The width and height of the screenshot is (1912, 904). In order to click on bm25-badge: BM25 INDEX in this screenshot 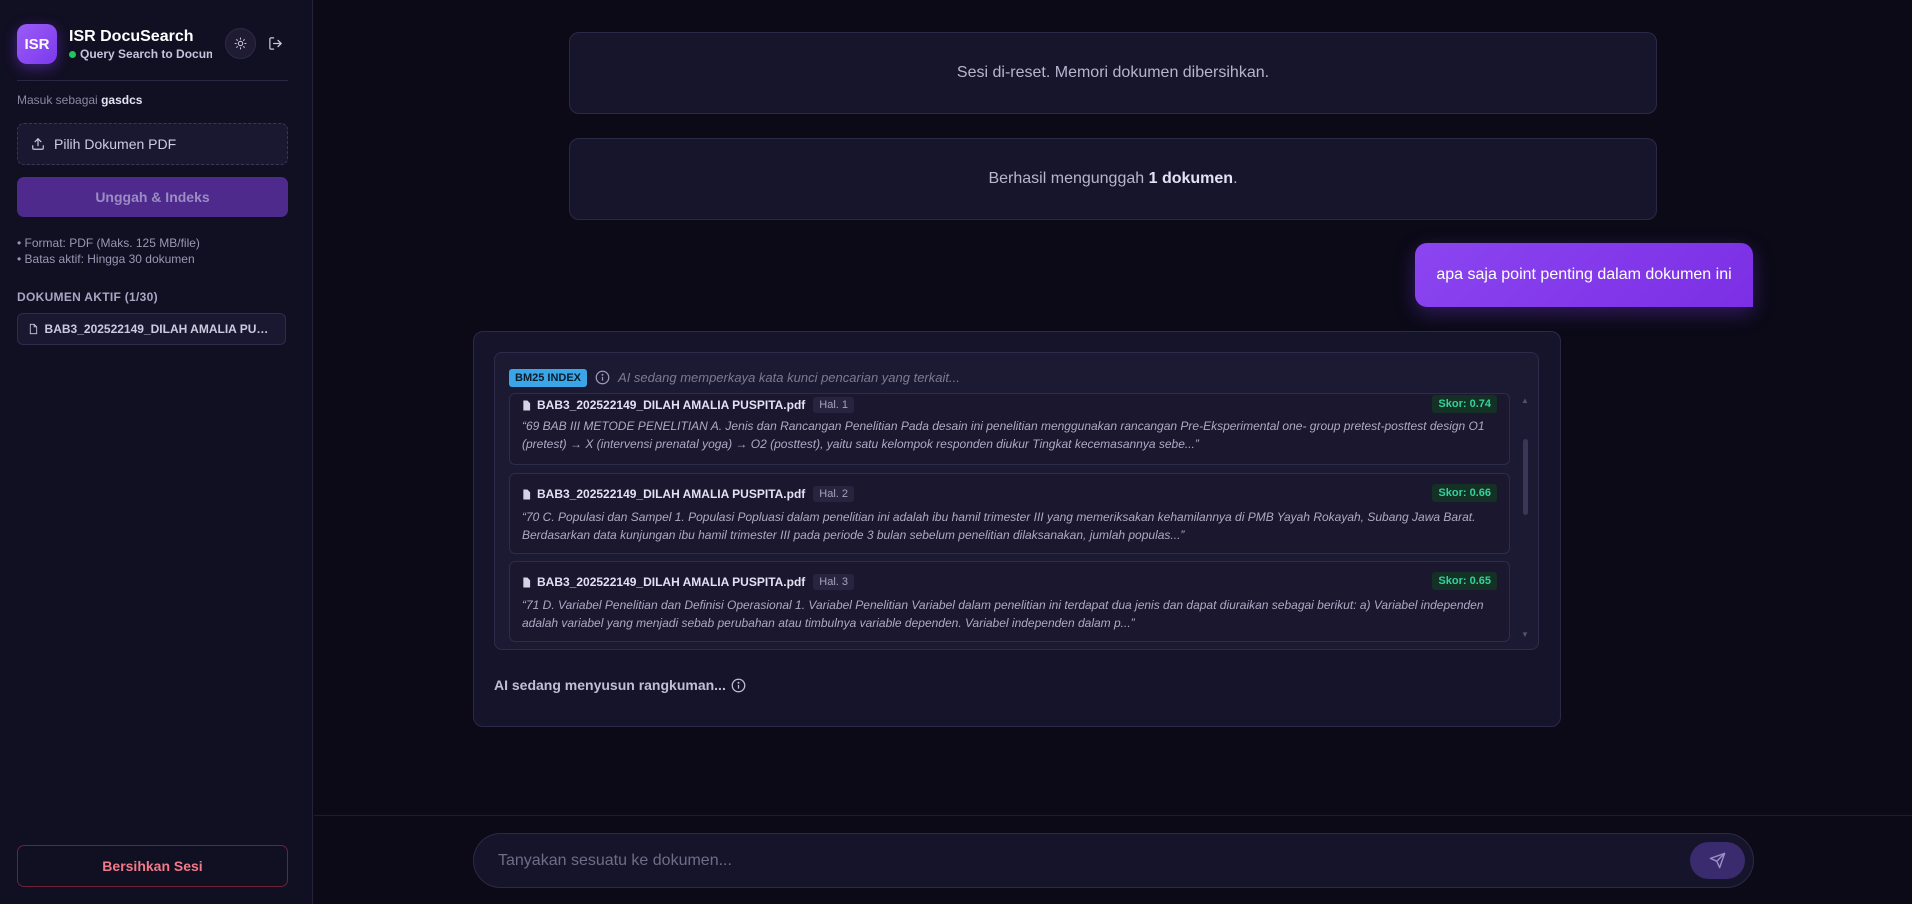, I will do `click(548, 377)`.